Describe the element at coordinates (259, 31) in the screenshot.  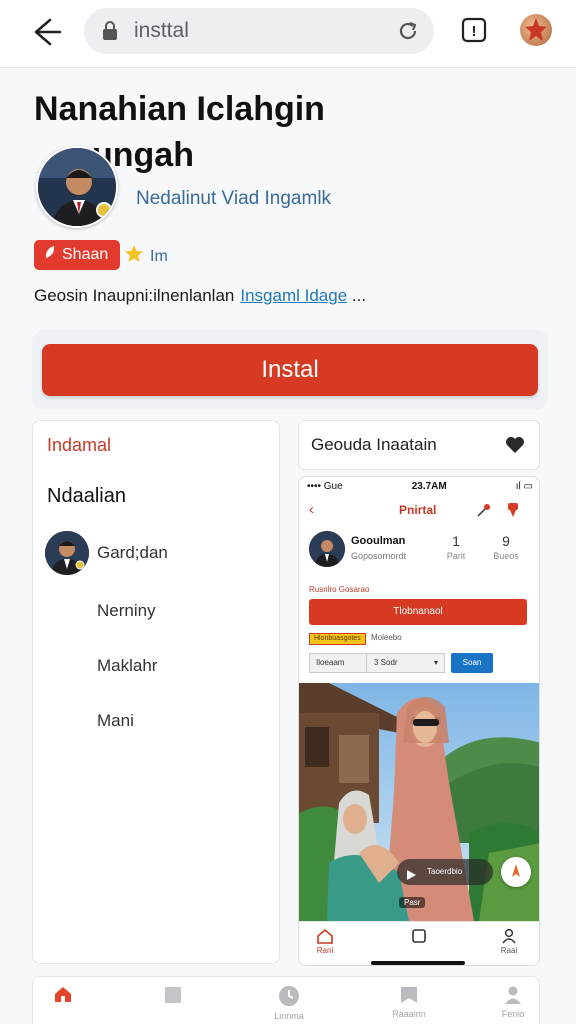
I see `address-bar: insttal` at that location.